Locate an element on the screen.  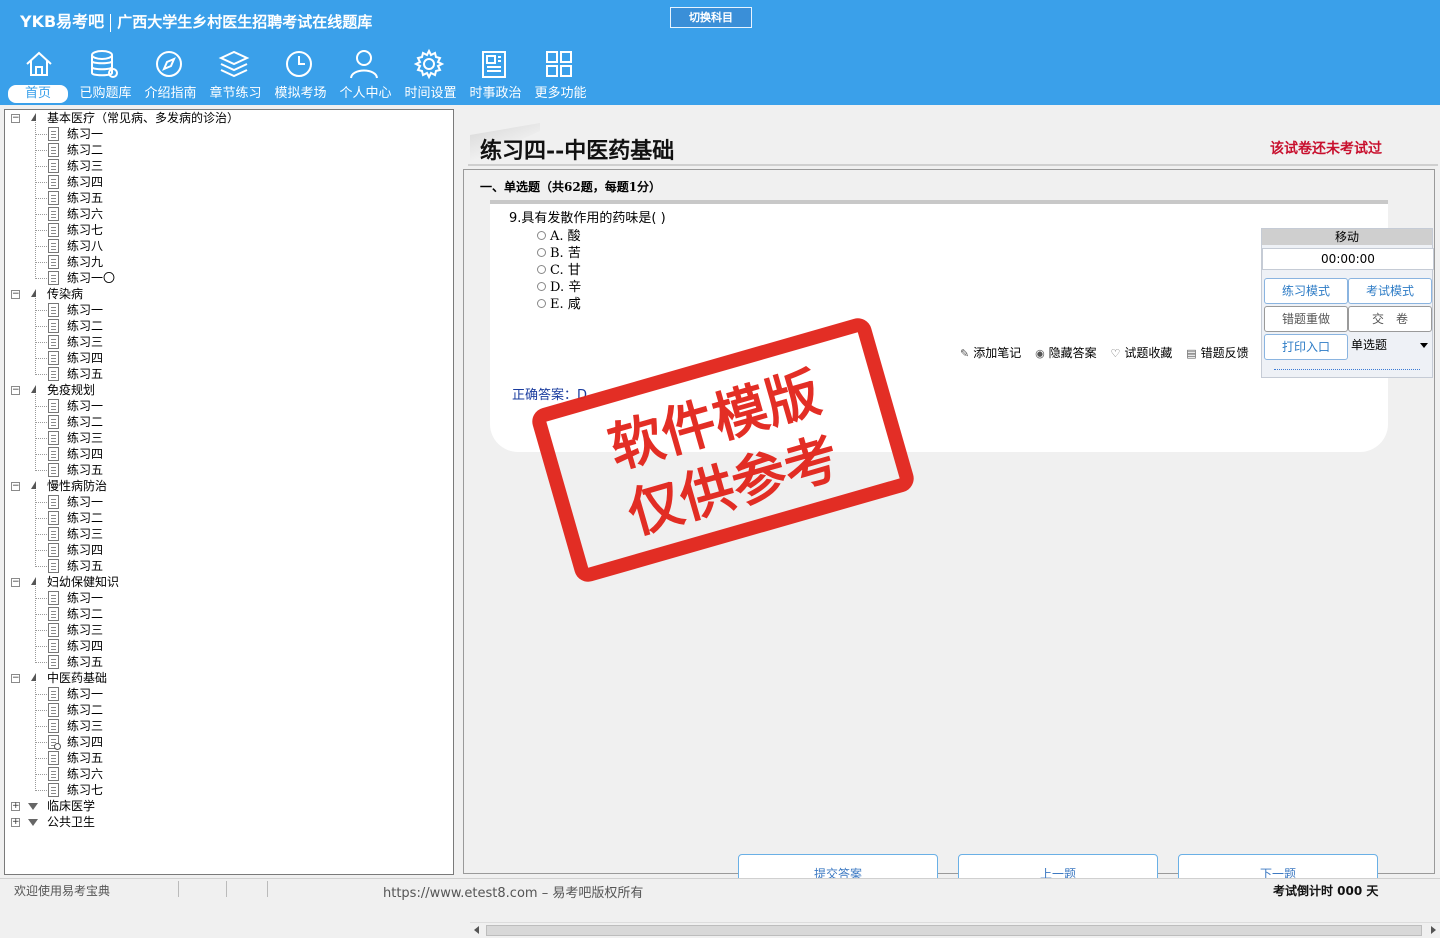
tree-group: + 公共卫生 is located at coordinates (225, 822).